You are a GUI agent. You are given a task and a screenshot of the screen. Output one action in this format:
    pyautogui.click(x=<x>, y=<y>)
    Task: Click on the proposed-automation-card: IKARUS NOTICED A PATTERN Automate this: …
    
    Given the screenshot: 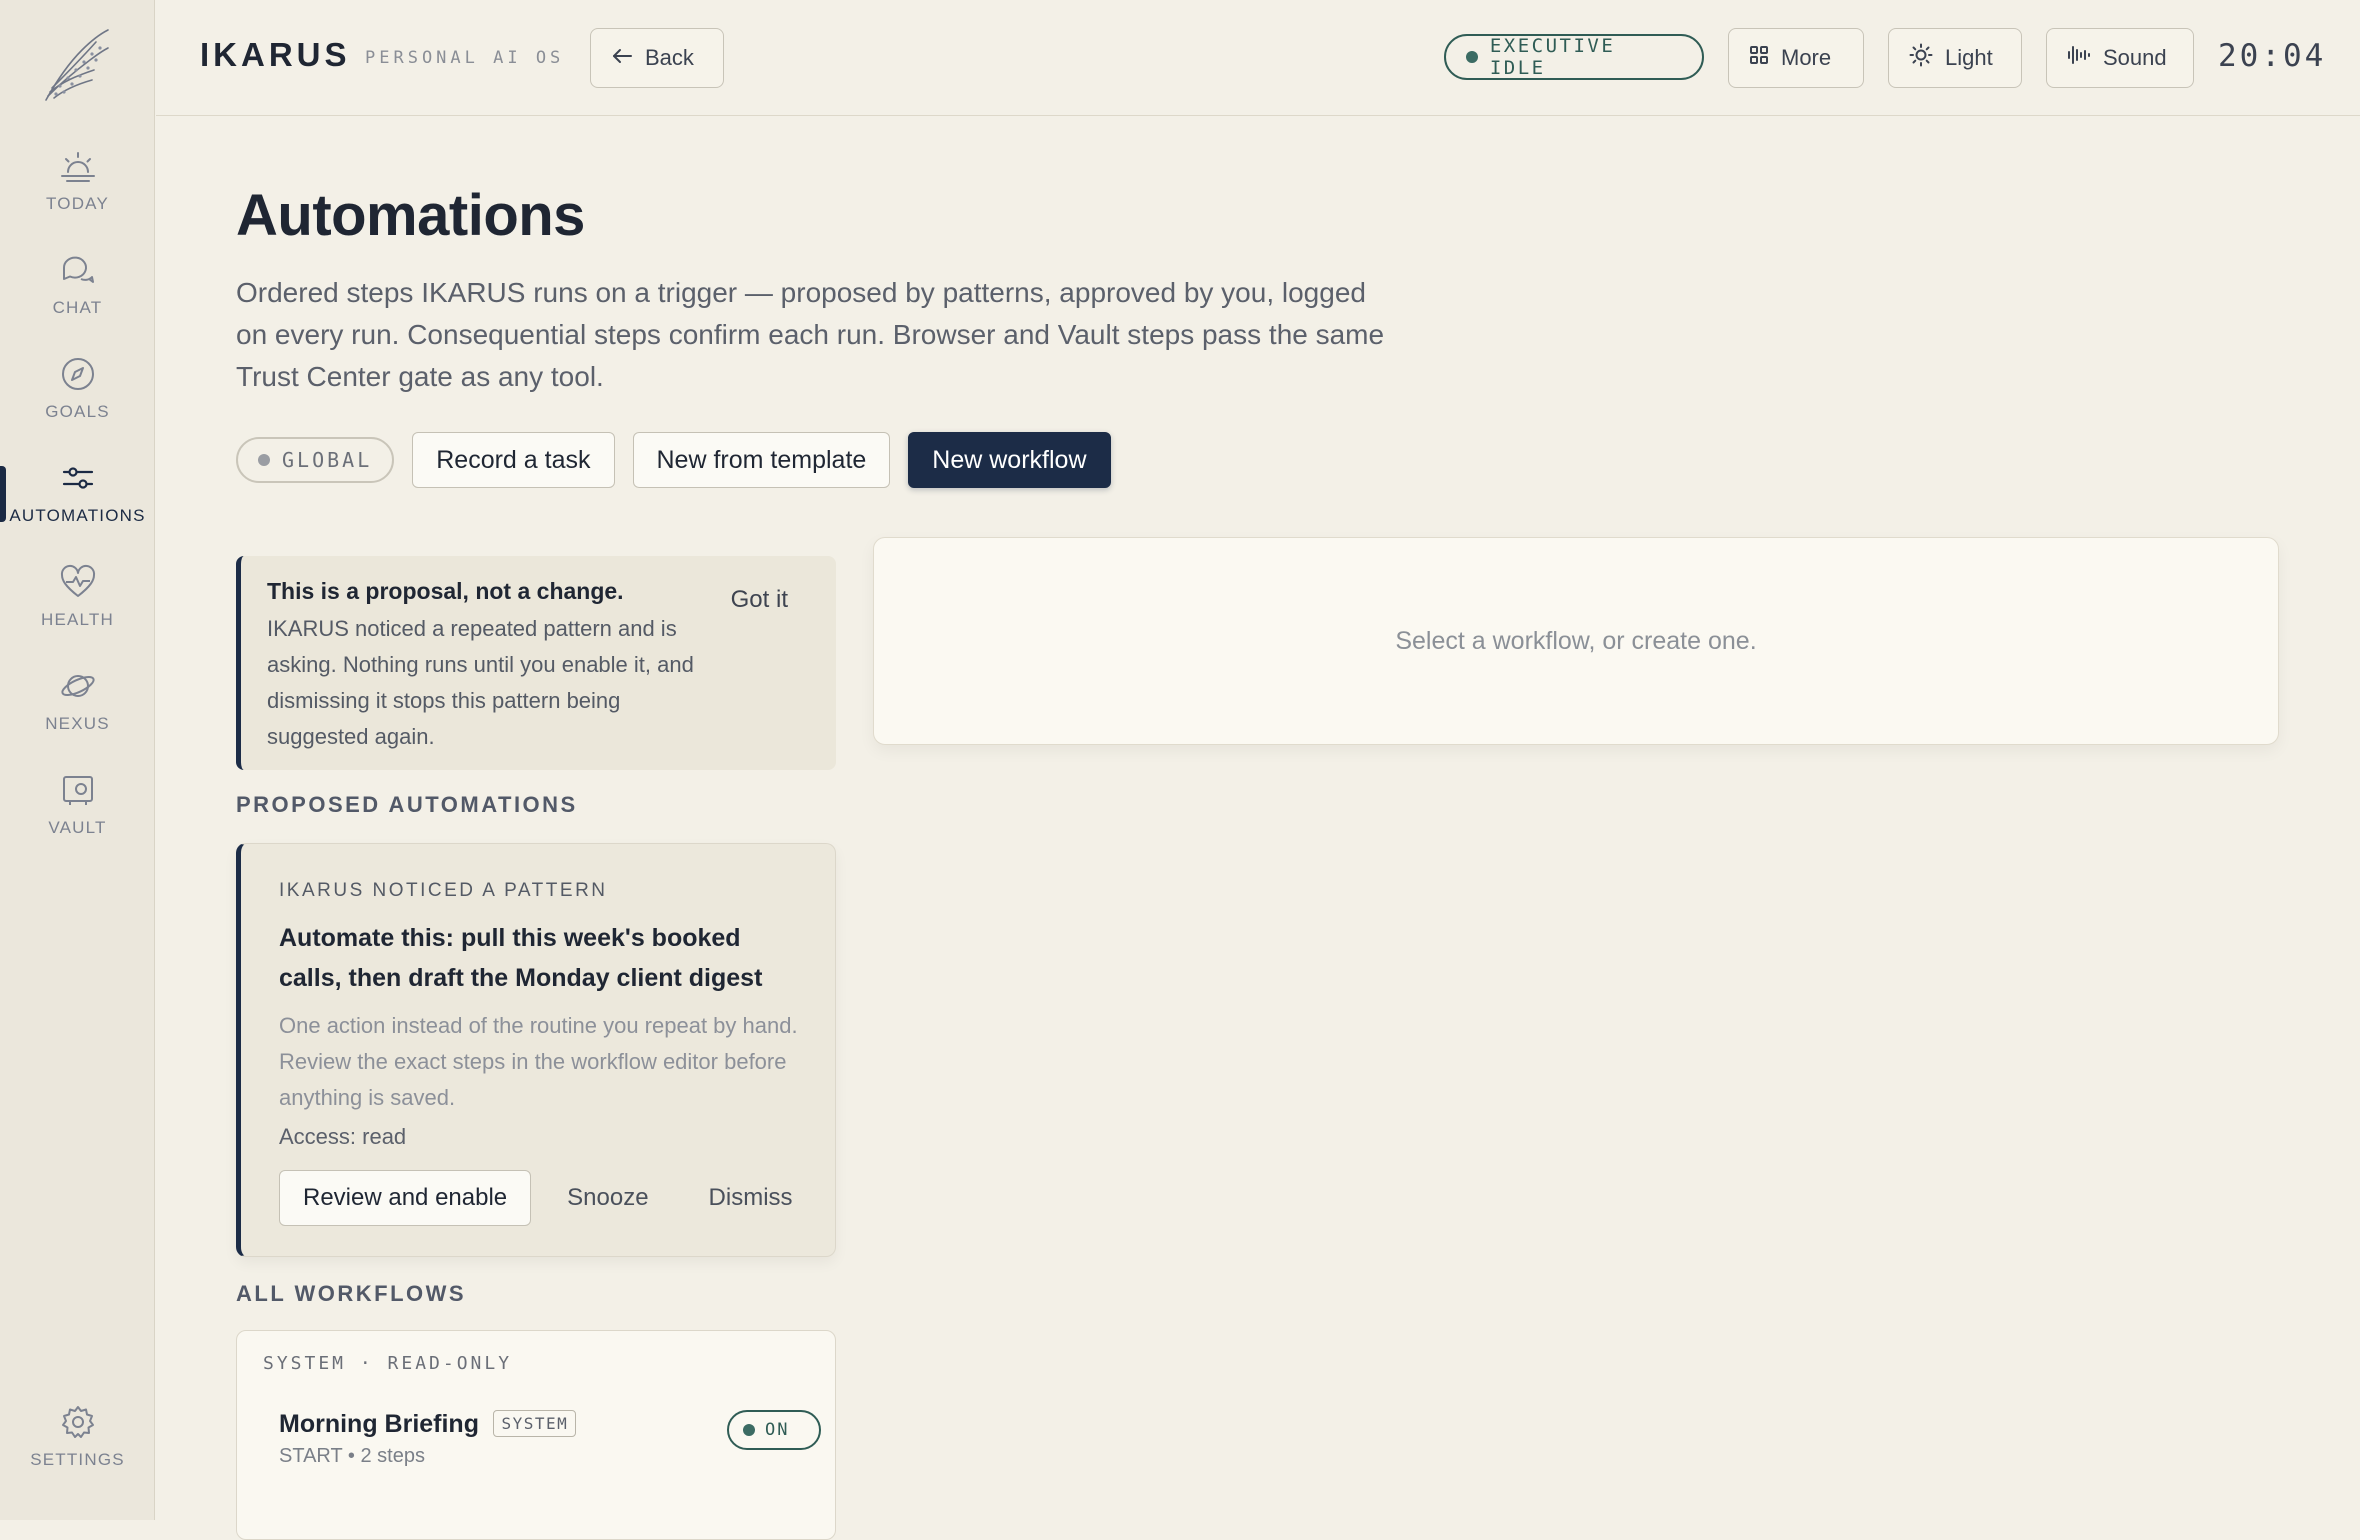 What is the action you would take?
    pyautogui.click(x=536, y=1050)
    